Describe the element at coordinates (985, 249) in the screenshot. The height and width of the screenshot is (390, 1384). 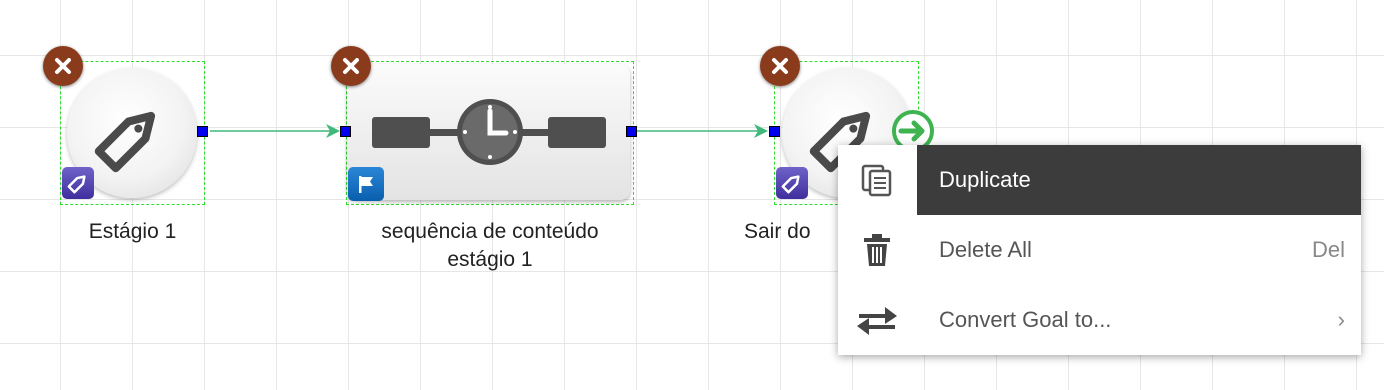
I see `menu-item-label: Delete All` at that location.